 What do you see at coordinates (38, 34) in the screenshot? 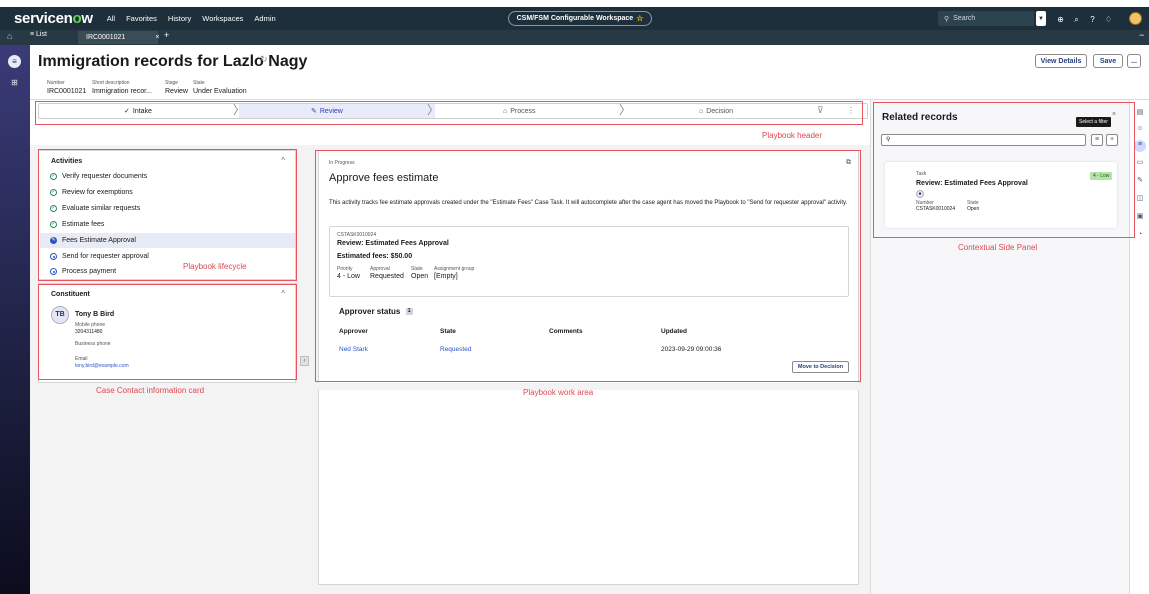
I see `tab-list: ≡ List` at bounding box center [38, 34].